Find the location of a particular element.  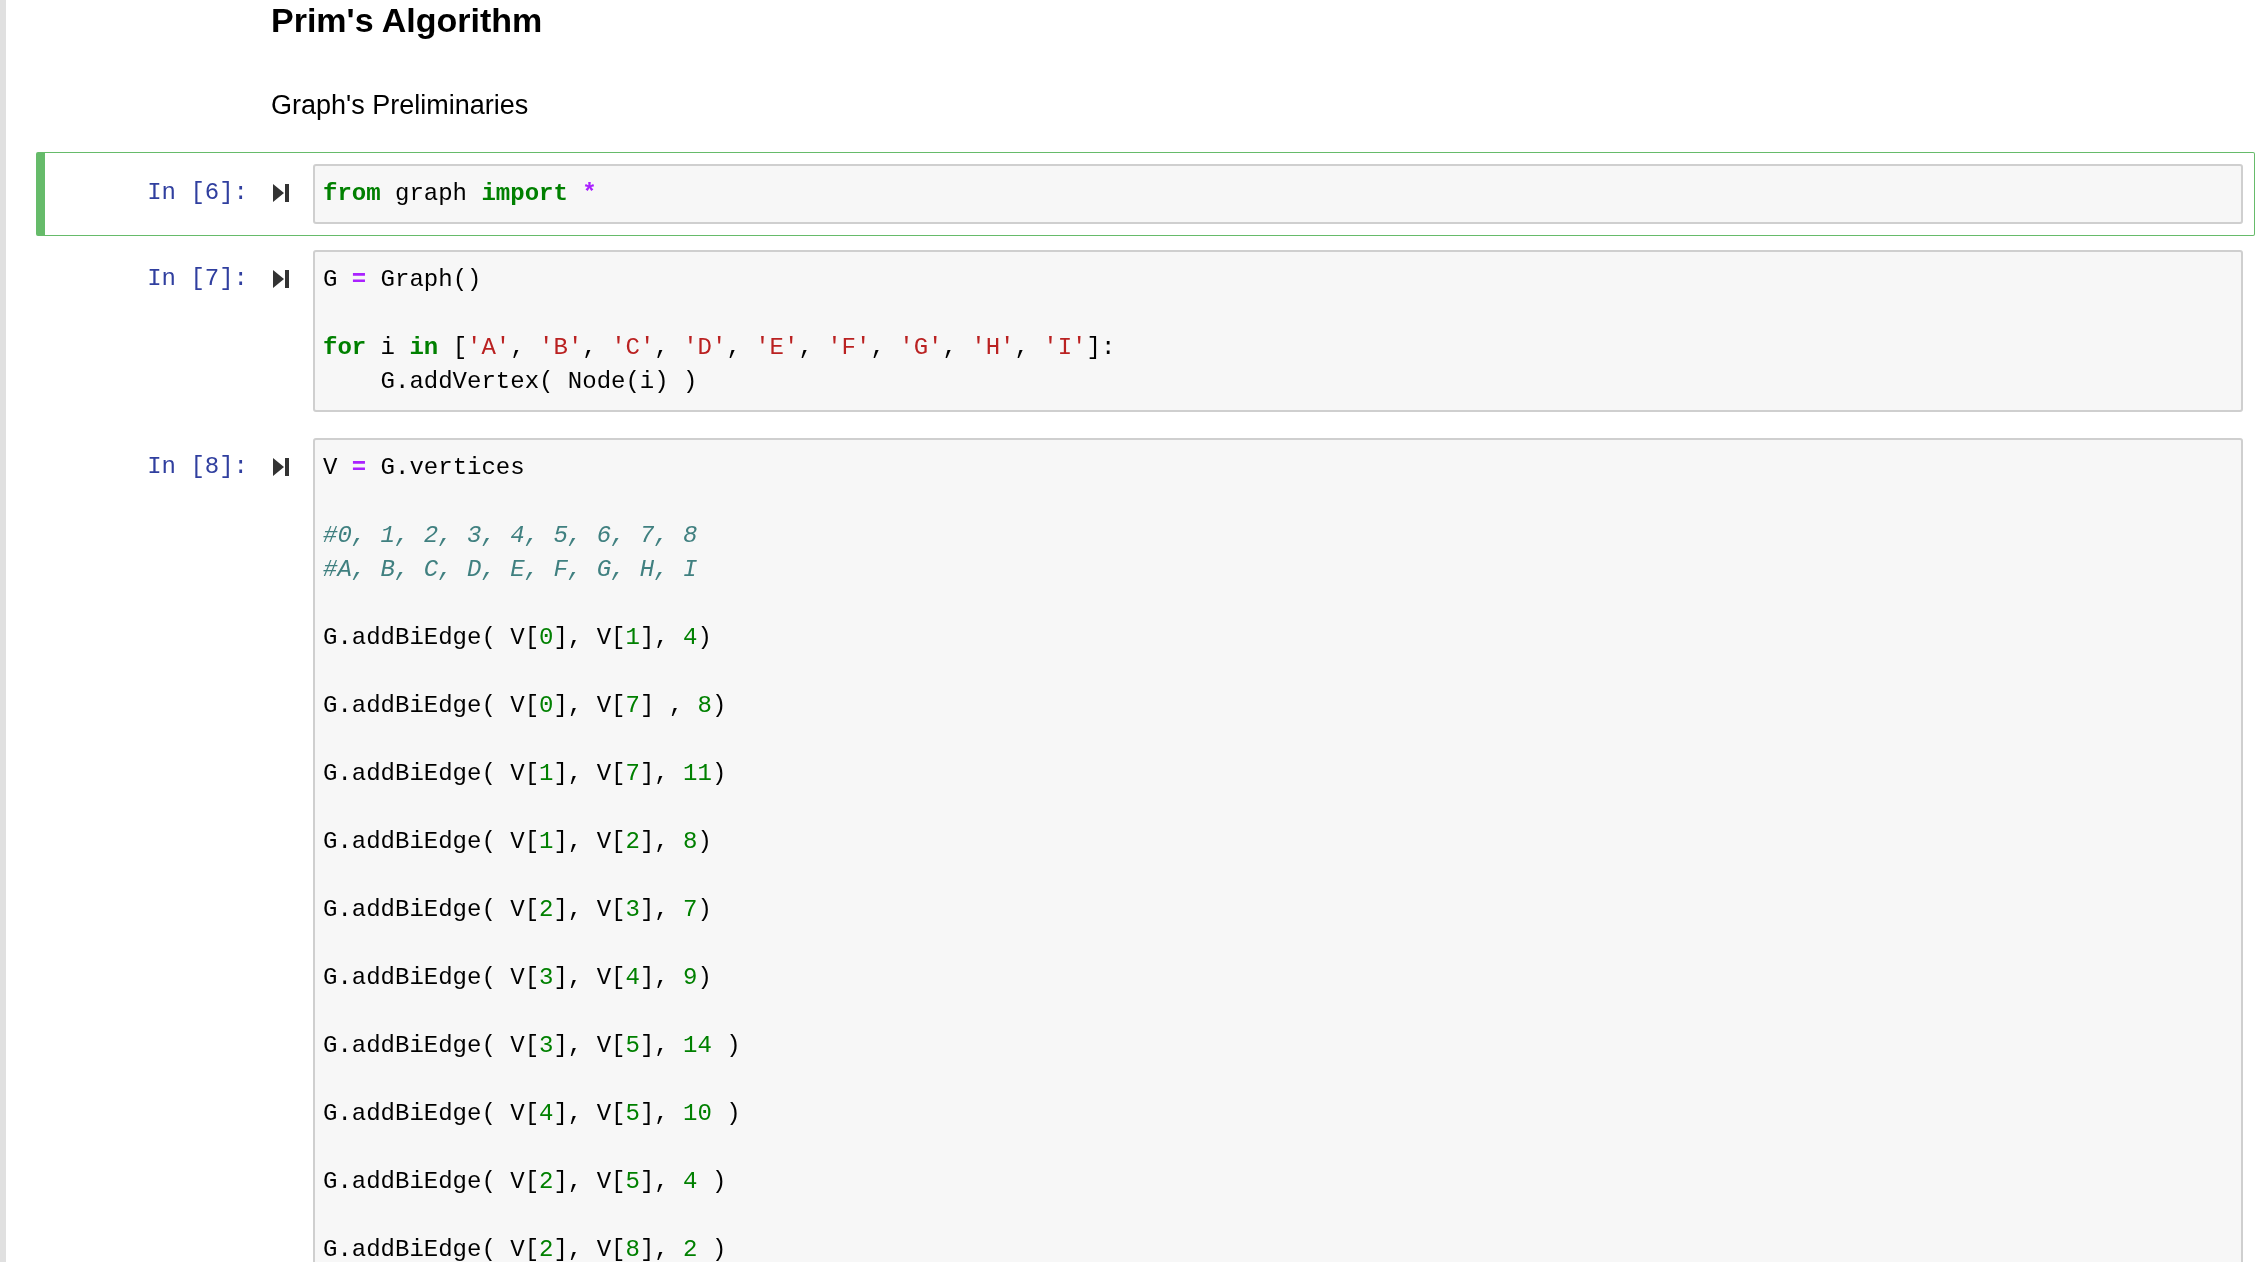

code-editor: from graph import * is located at coordinates (1278, 194).